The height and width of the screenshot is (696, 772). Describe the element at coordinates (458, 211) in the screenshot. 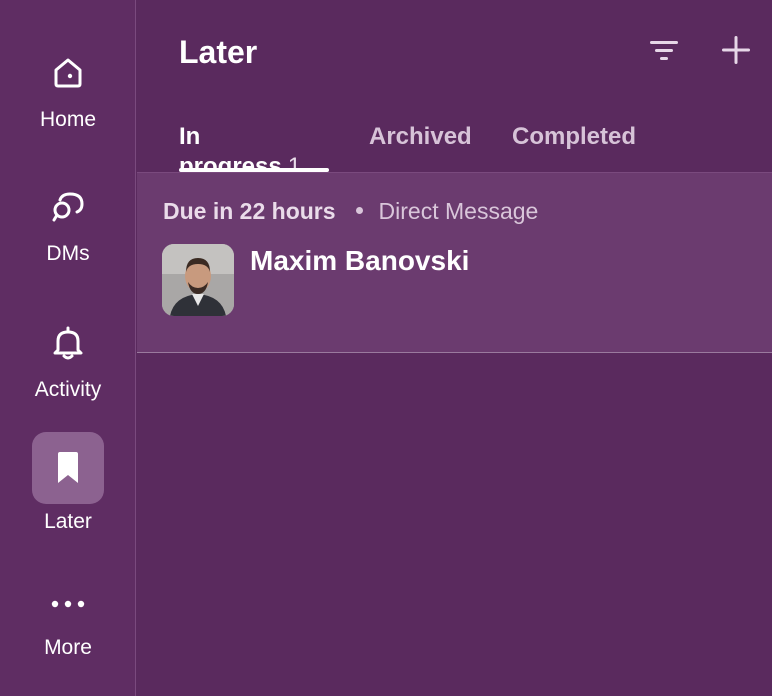

I see `item-type: Direct Message` at that location.